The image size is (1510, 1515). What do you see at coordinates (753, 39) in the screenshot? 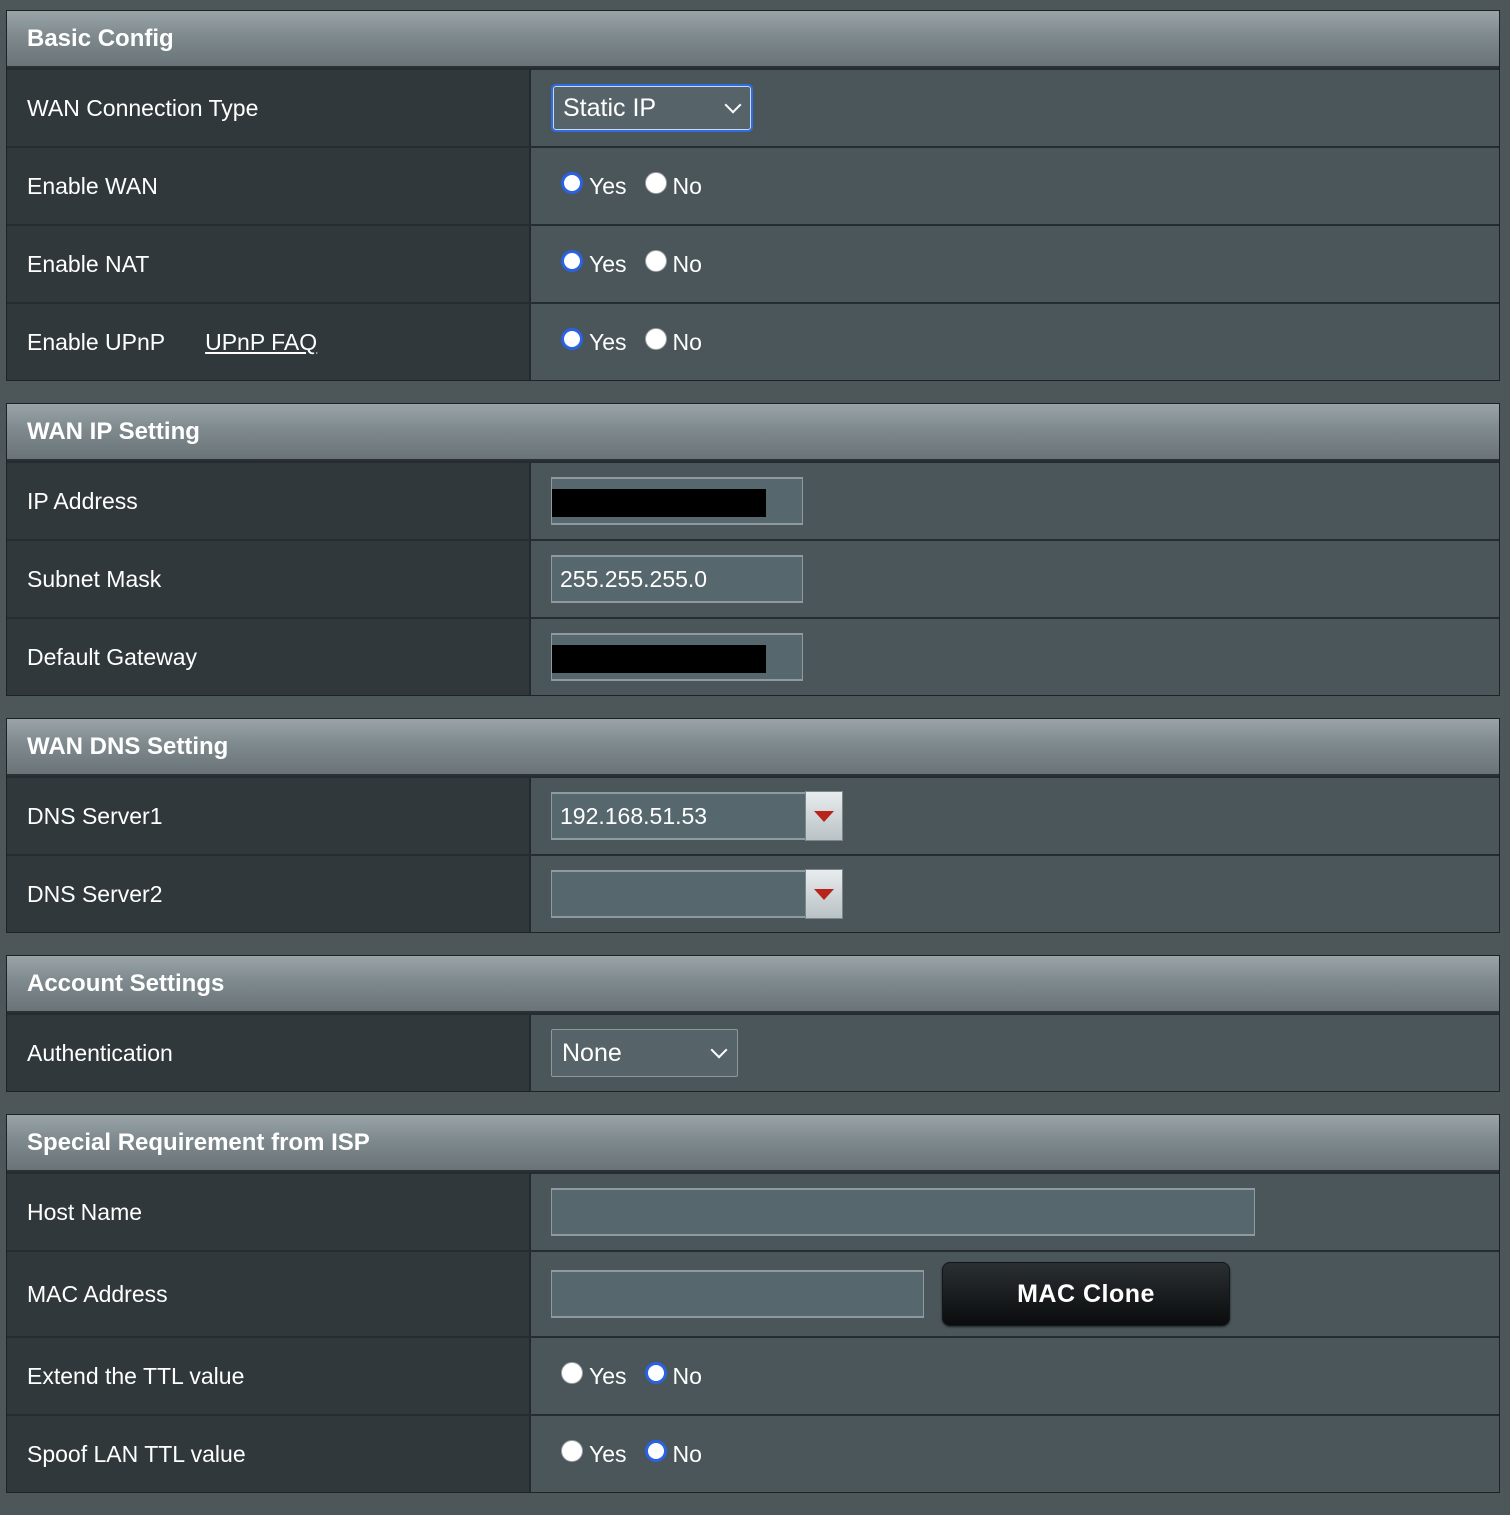
I see `section-title-basic-config: Basic Config` at bounding box center [753, 39].